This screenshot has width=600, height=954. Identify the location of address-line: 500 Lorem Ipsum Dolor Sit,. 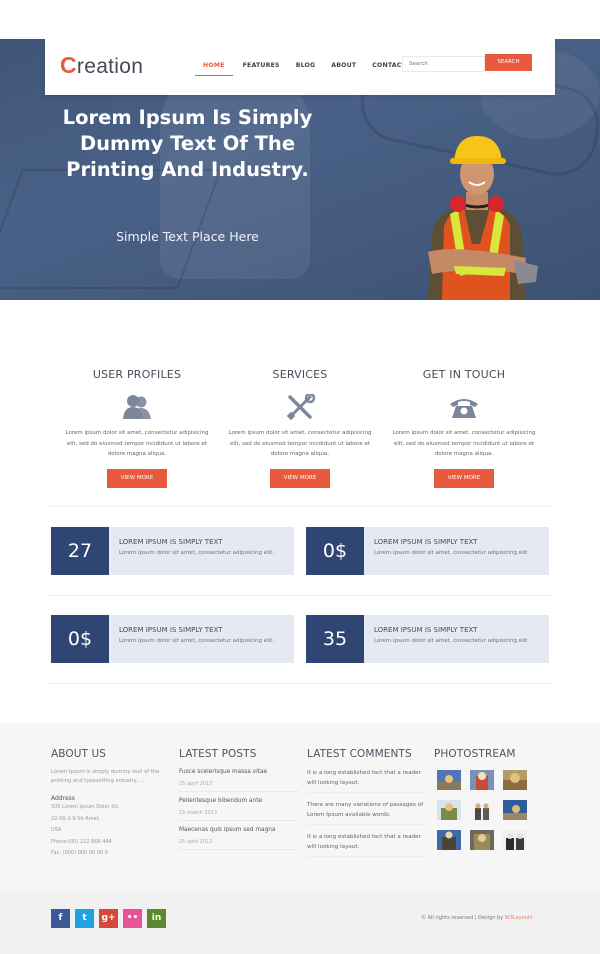
(85, 807).